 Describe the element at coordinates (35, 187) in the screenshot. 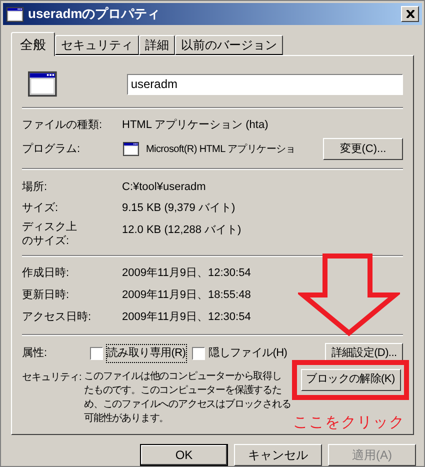

I see `field-label: 場所:` at that location.